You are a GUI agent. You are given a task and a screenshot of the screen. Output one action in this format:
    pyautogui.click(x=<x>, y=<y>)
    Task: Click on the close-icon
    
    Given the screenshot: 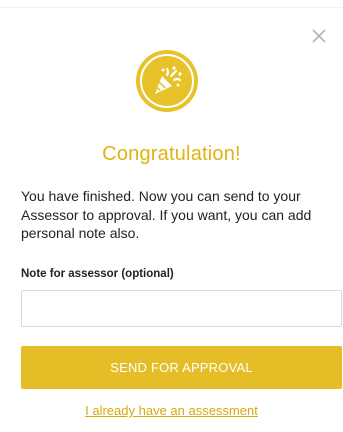 What is the action you would take?
    pyautogui.click(x=319, y=36)
    